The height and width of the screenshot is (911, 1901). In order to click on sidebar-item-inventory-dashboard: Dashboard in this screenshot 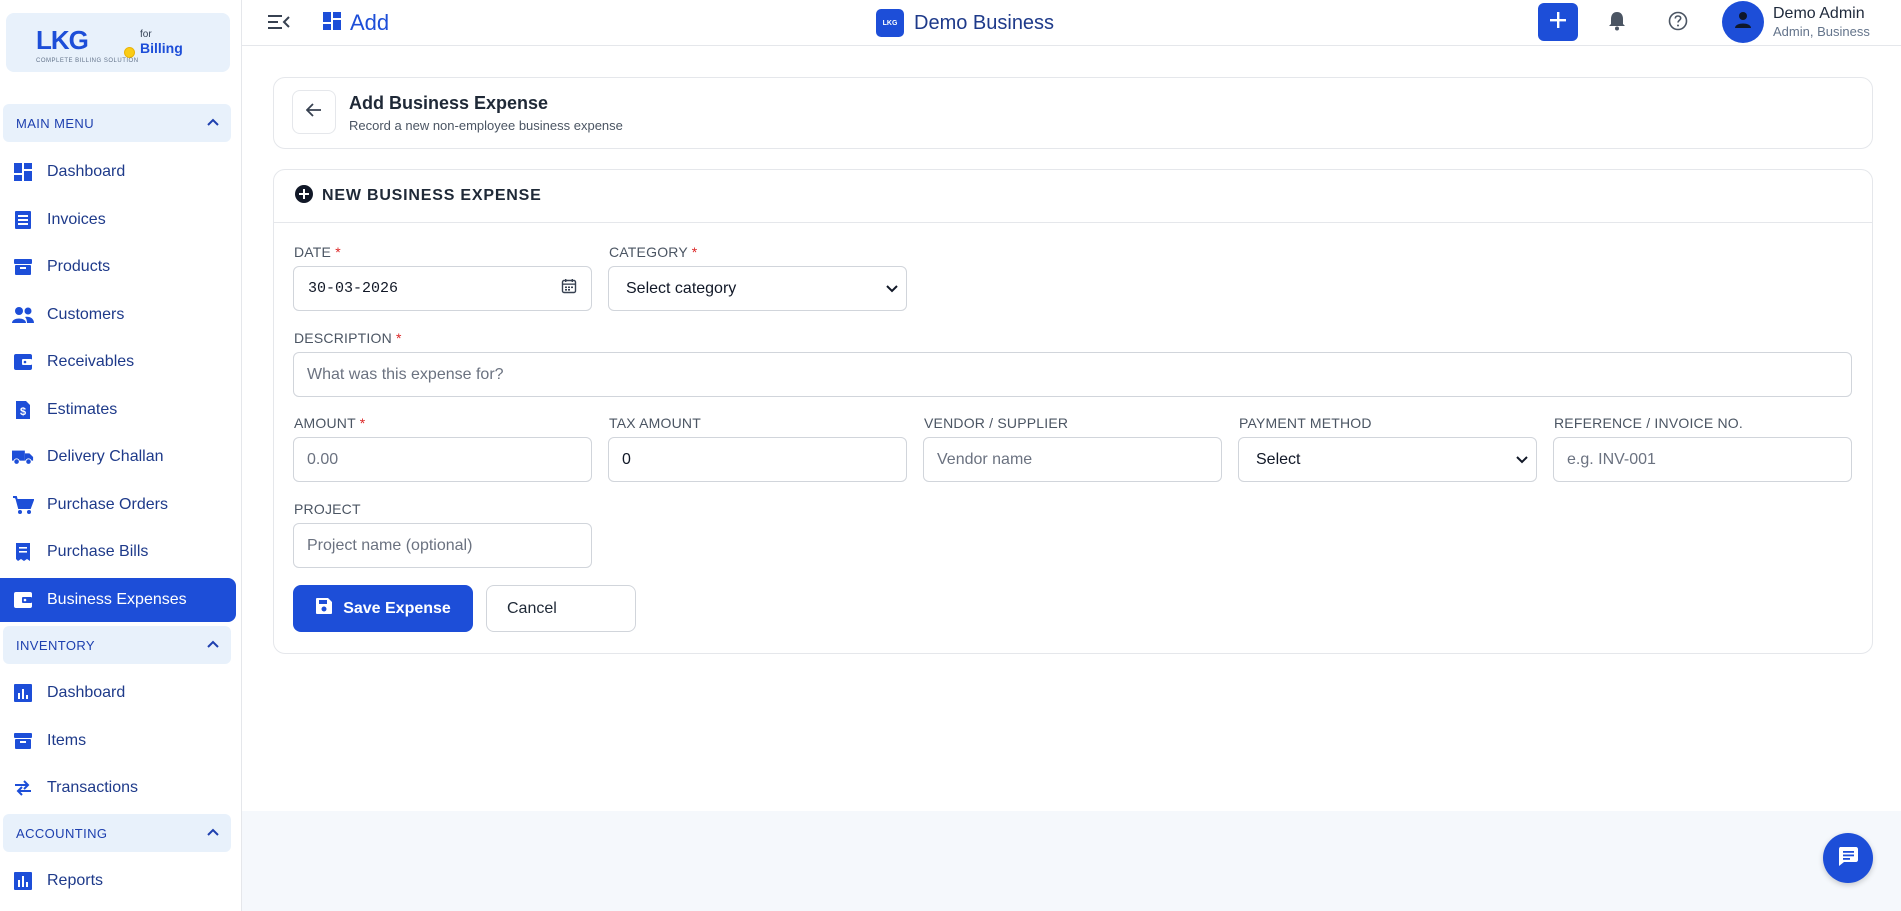, I will do `click(118, 693)`.